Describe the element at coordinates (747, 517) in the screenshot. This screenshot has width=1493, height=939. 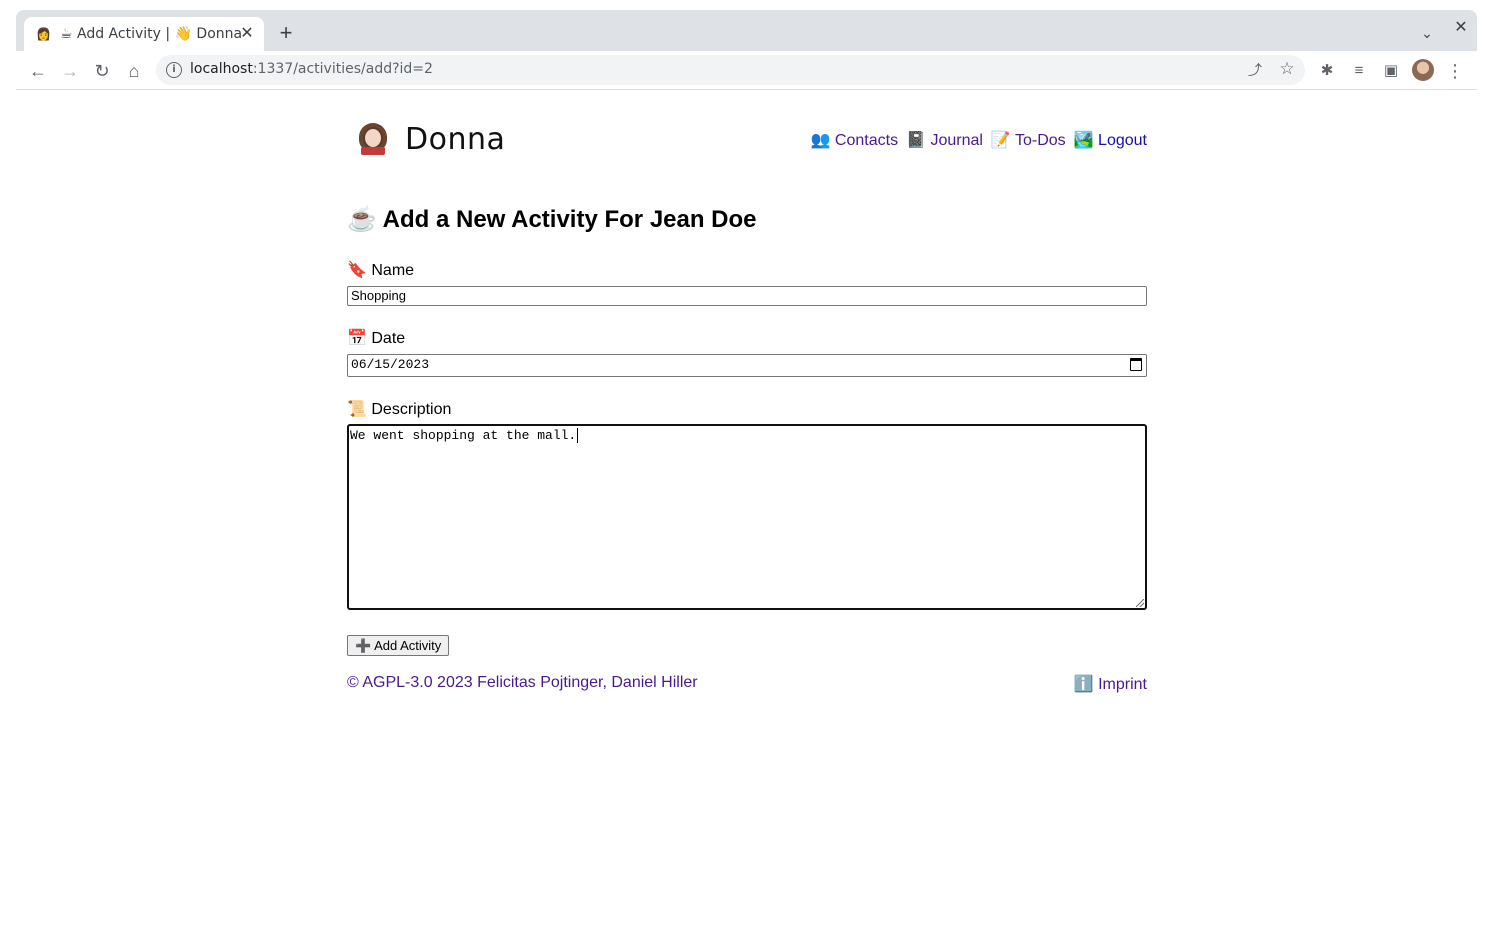
I see `description-textarea: We went shopping at the mall.` at that location.